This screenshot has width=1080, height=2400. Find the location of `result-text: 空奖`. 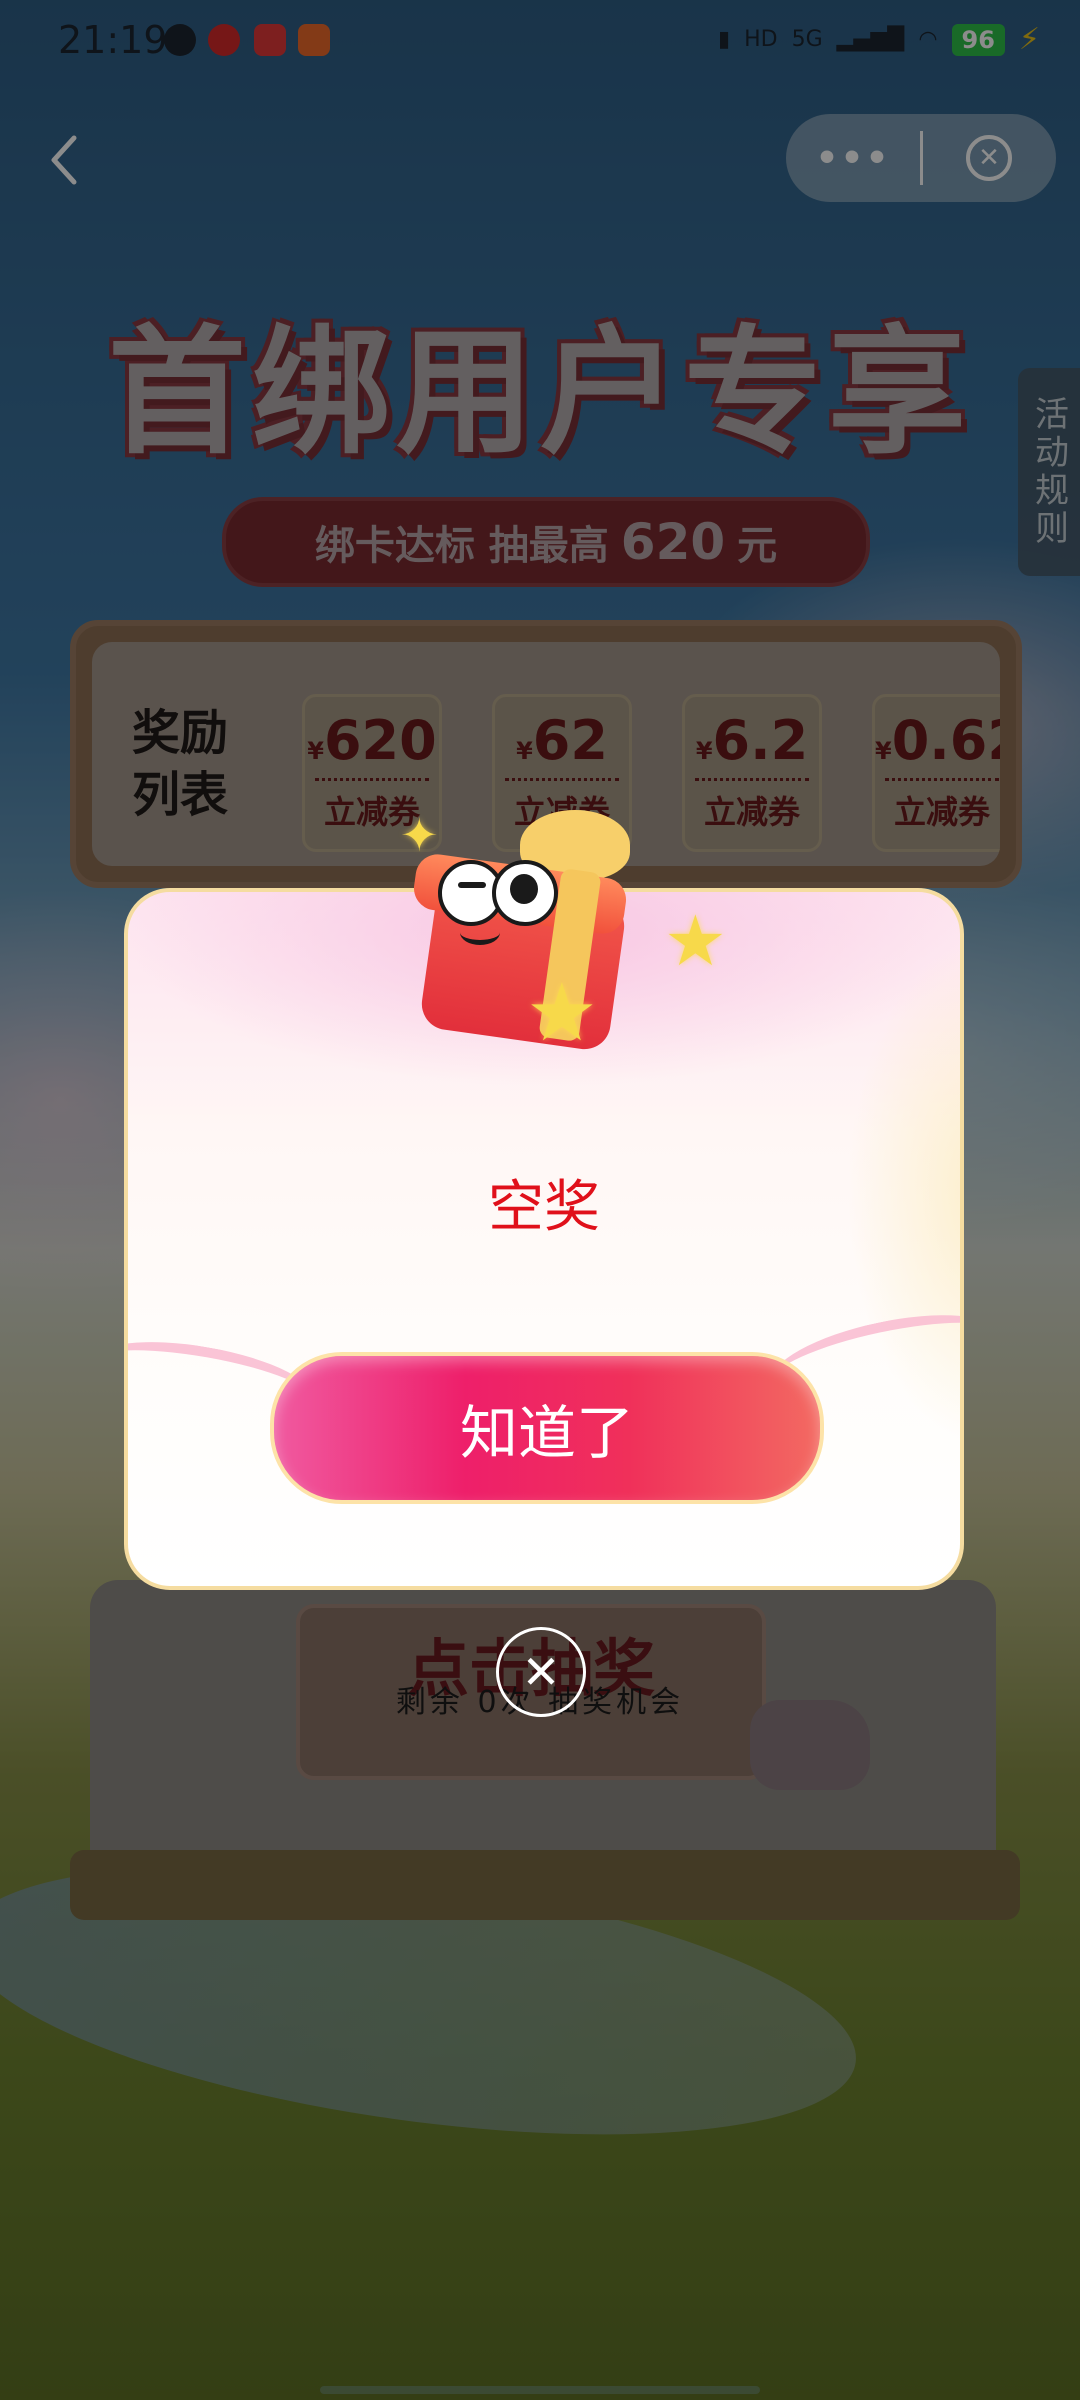

result-text: 空奖 is located at coordinates (544, 1207).